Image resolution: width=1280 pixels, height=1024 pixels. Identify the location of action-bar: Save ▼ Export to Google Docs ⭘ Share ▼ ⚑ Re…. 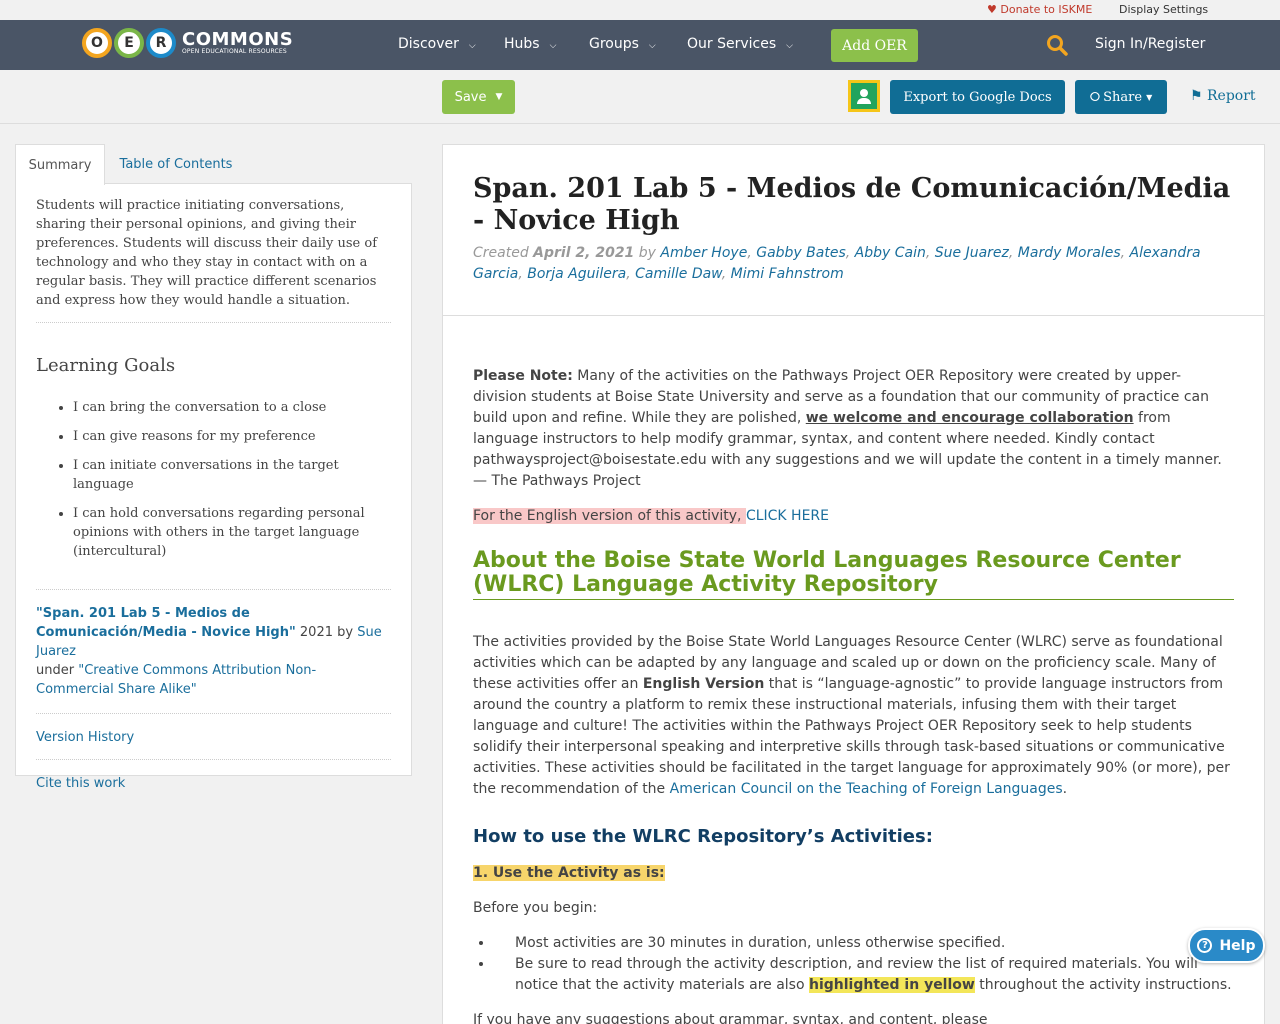
(640, 97).